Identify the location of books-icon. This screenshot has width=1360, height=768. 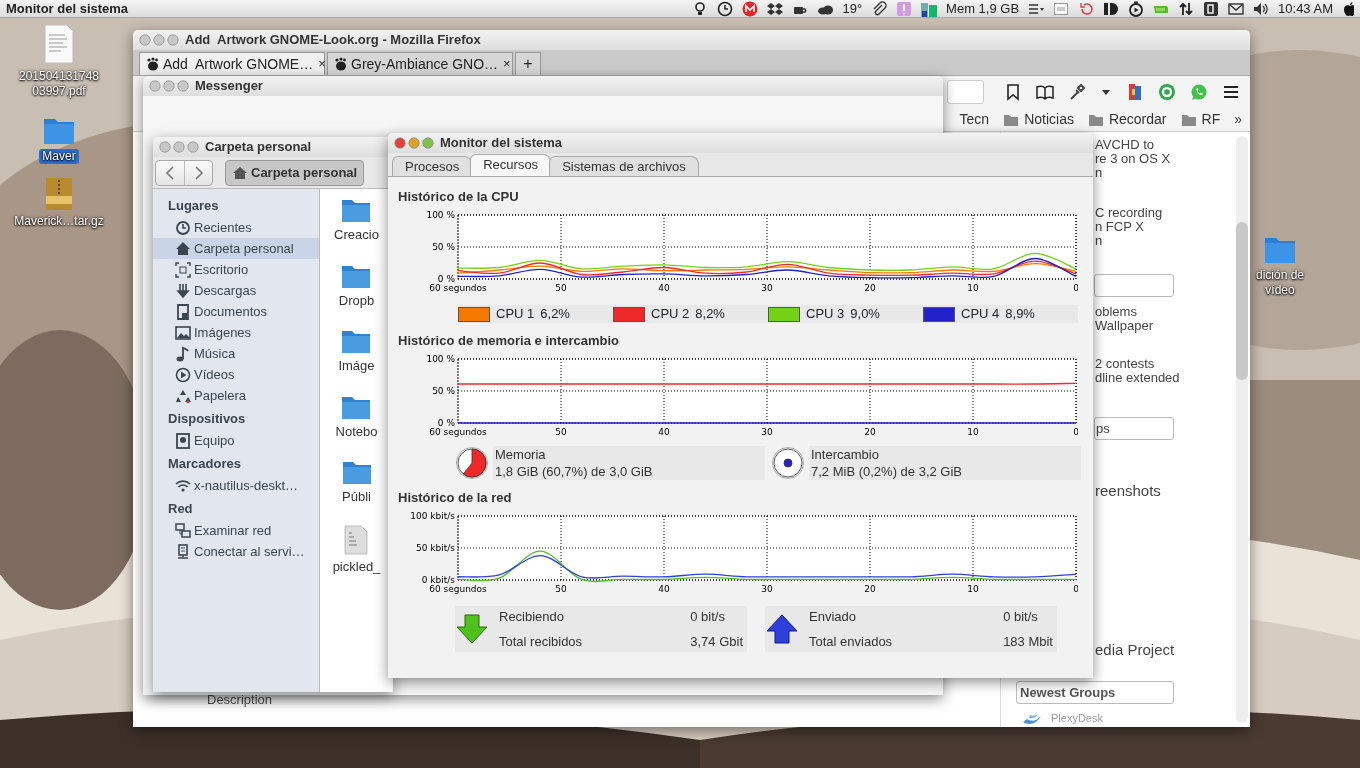
(1135, 92).